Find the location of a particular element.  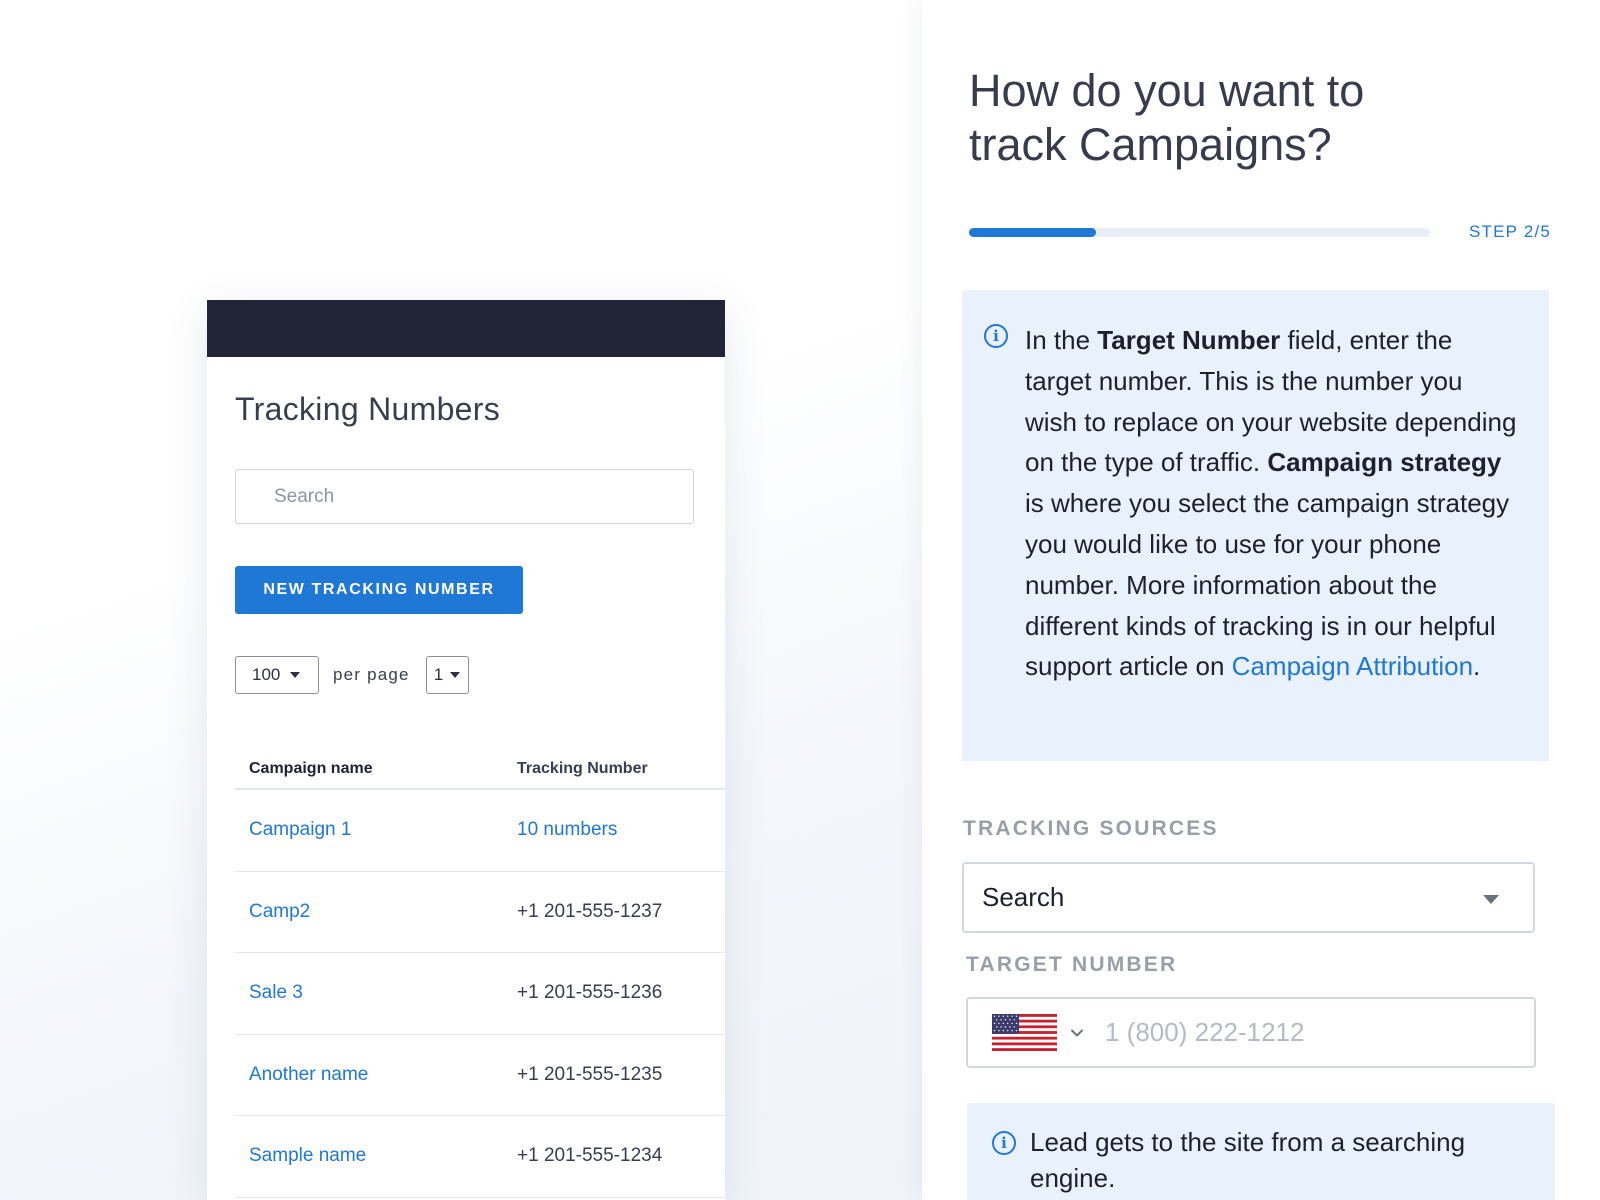

column-header-tracking: Tracking Number is located at coordinates (582, 769).